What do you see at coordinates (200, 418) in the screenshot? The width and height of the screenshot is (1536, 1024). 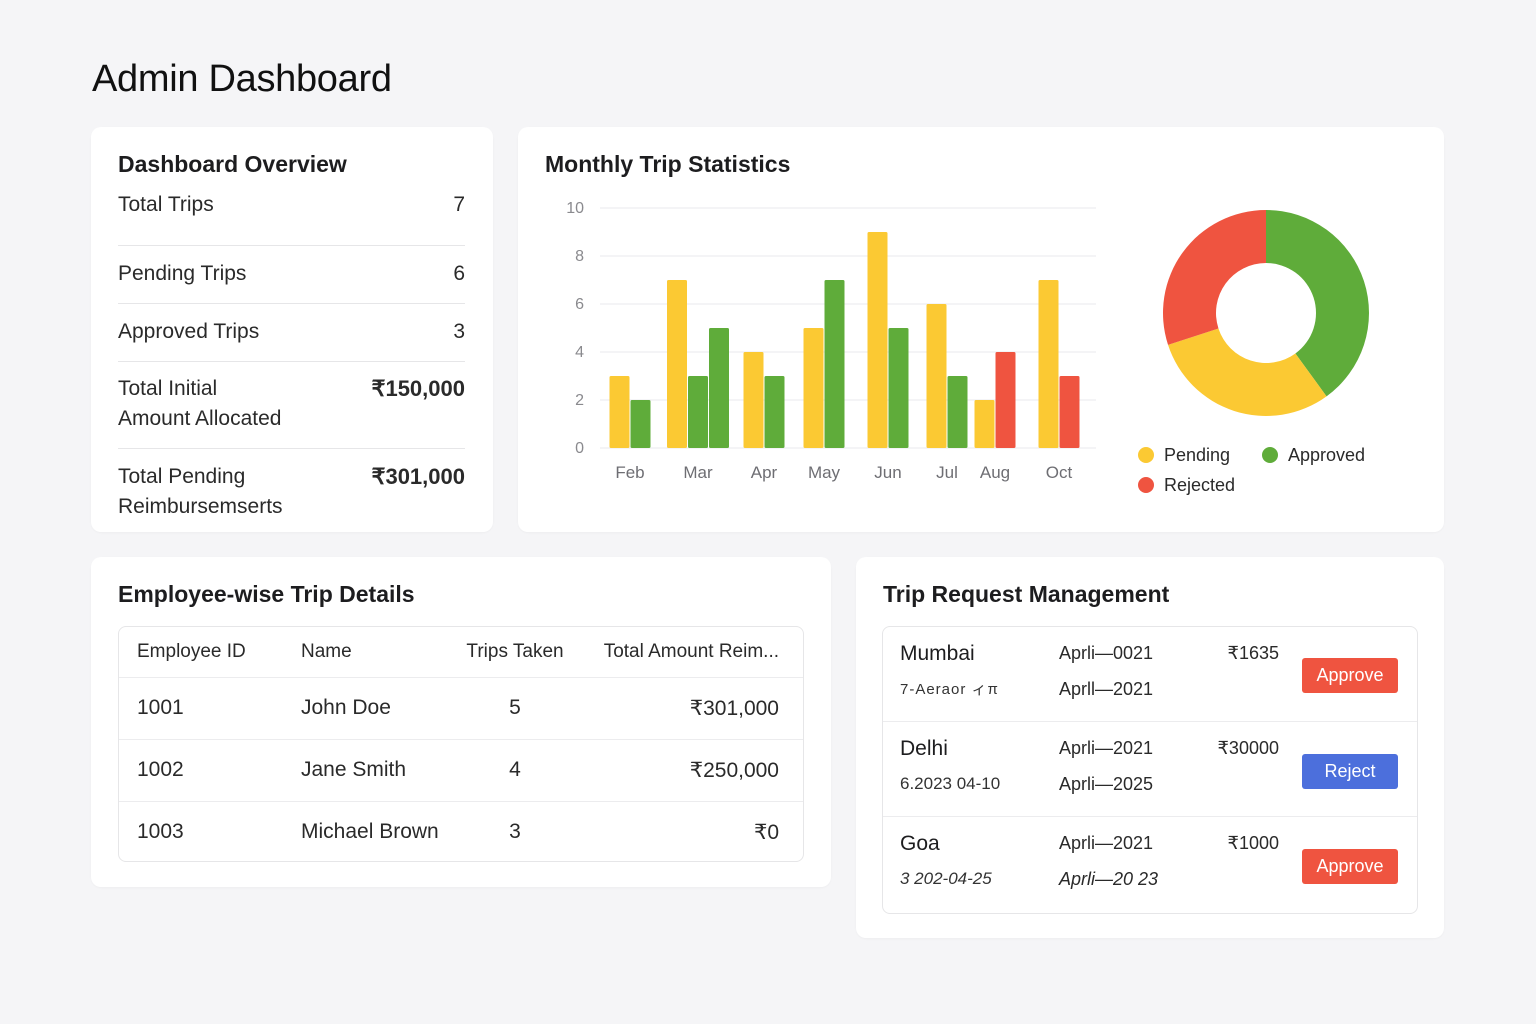 I see `overview-label-line: Amount Allocated` at bounding box center [200, 418].